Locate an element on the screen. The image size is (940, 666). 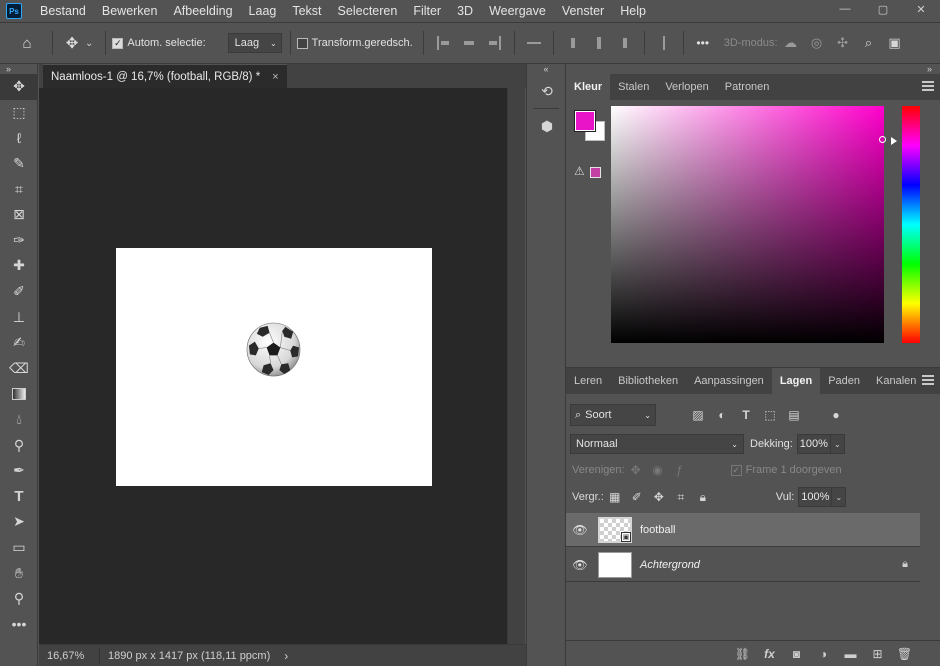
hand-tool-icon: ✋︎ is located at coordinates (19, 573).